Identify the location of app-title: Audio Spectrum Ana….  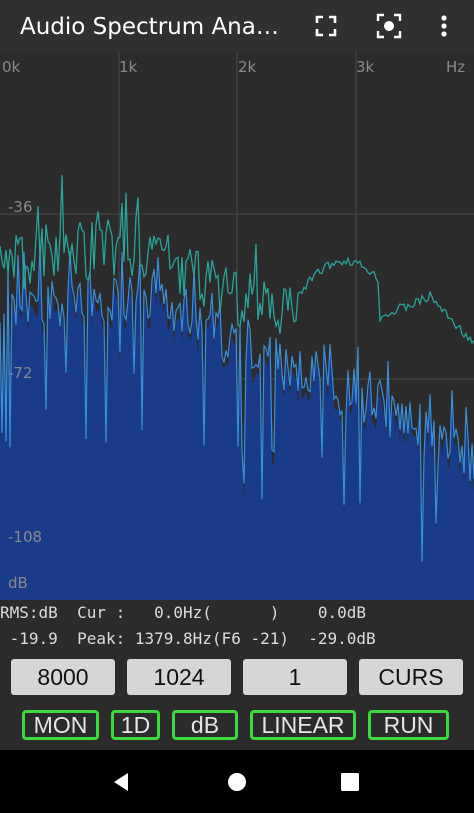
(149, 27).